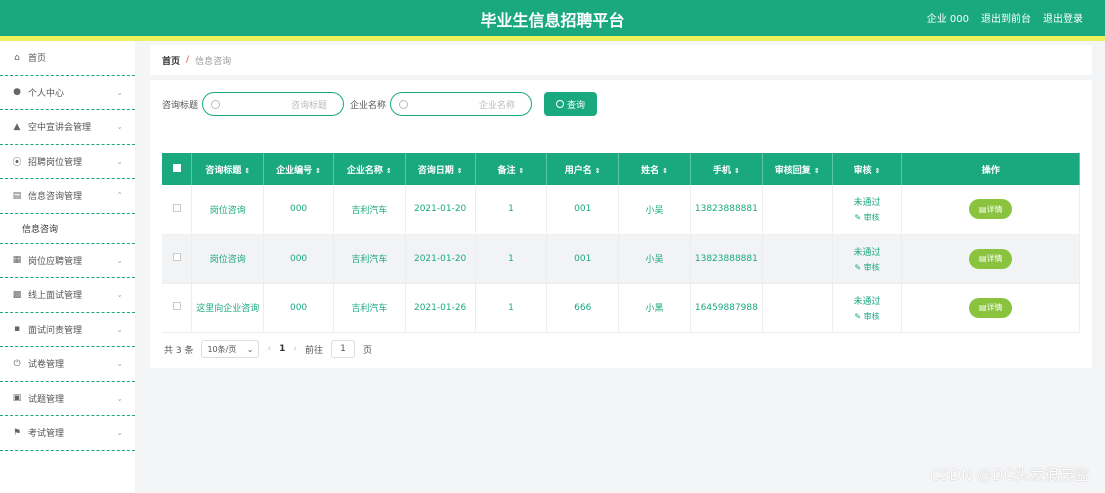  Describe the element at coordinates (67, 261) in the screenshot. I see `sidebar-item-applications: ▦ 岗位应聘管理 ⌄` at that location.